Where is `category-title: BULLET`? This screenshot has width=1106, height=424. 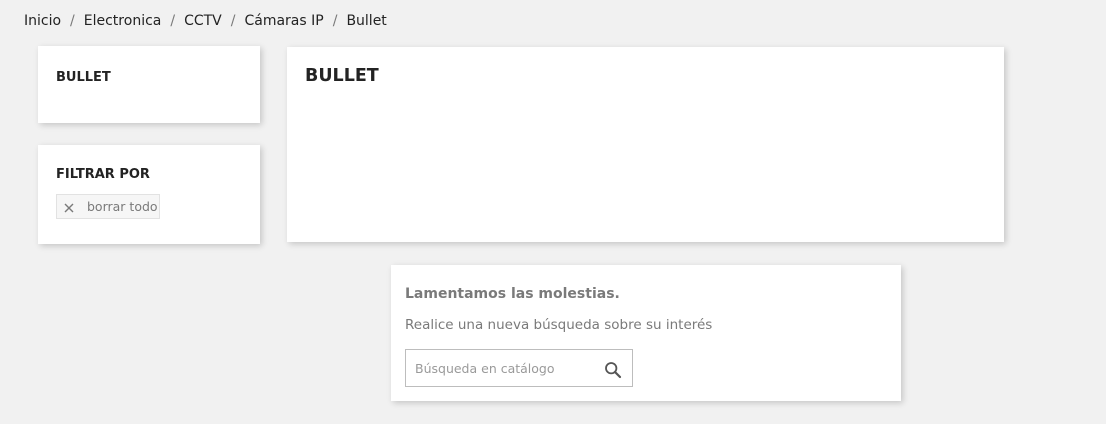
category-title: BULLET is located at coordinates (342, 76).